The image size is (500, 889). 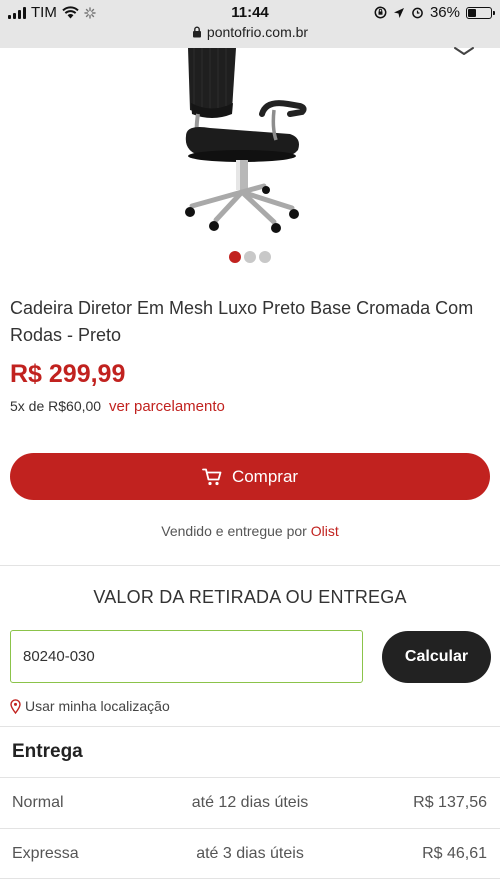 I want to click on status-bar: TIM 11:44 36% pontofrio.com.br, so click(x=250, y=24).